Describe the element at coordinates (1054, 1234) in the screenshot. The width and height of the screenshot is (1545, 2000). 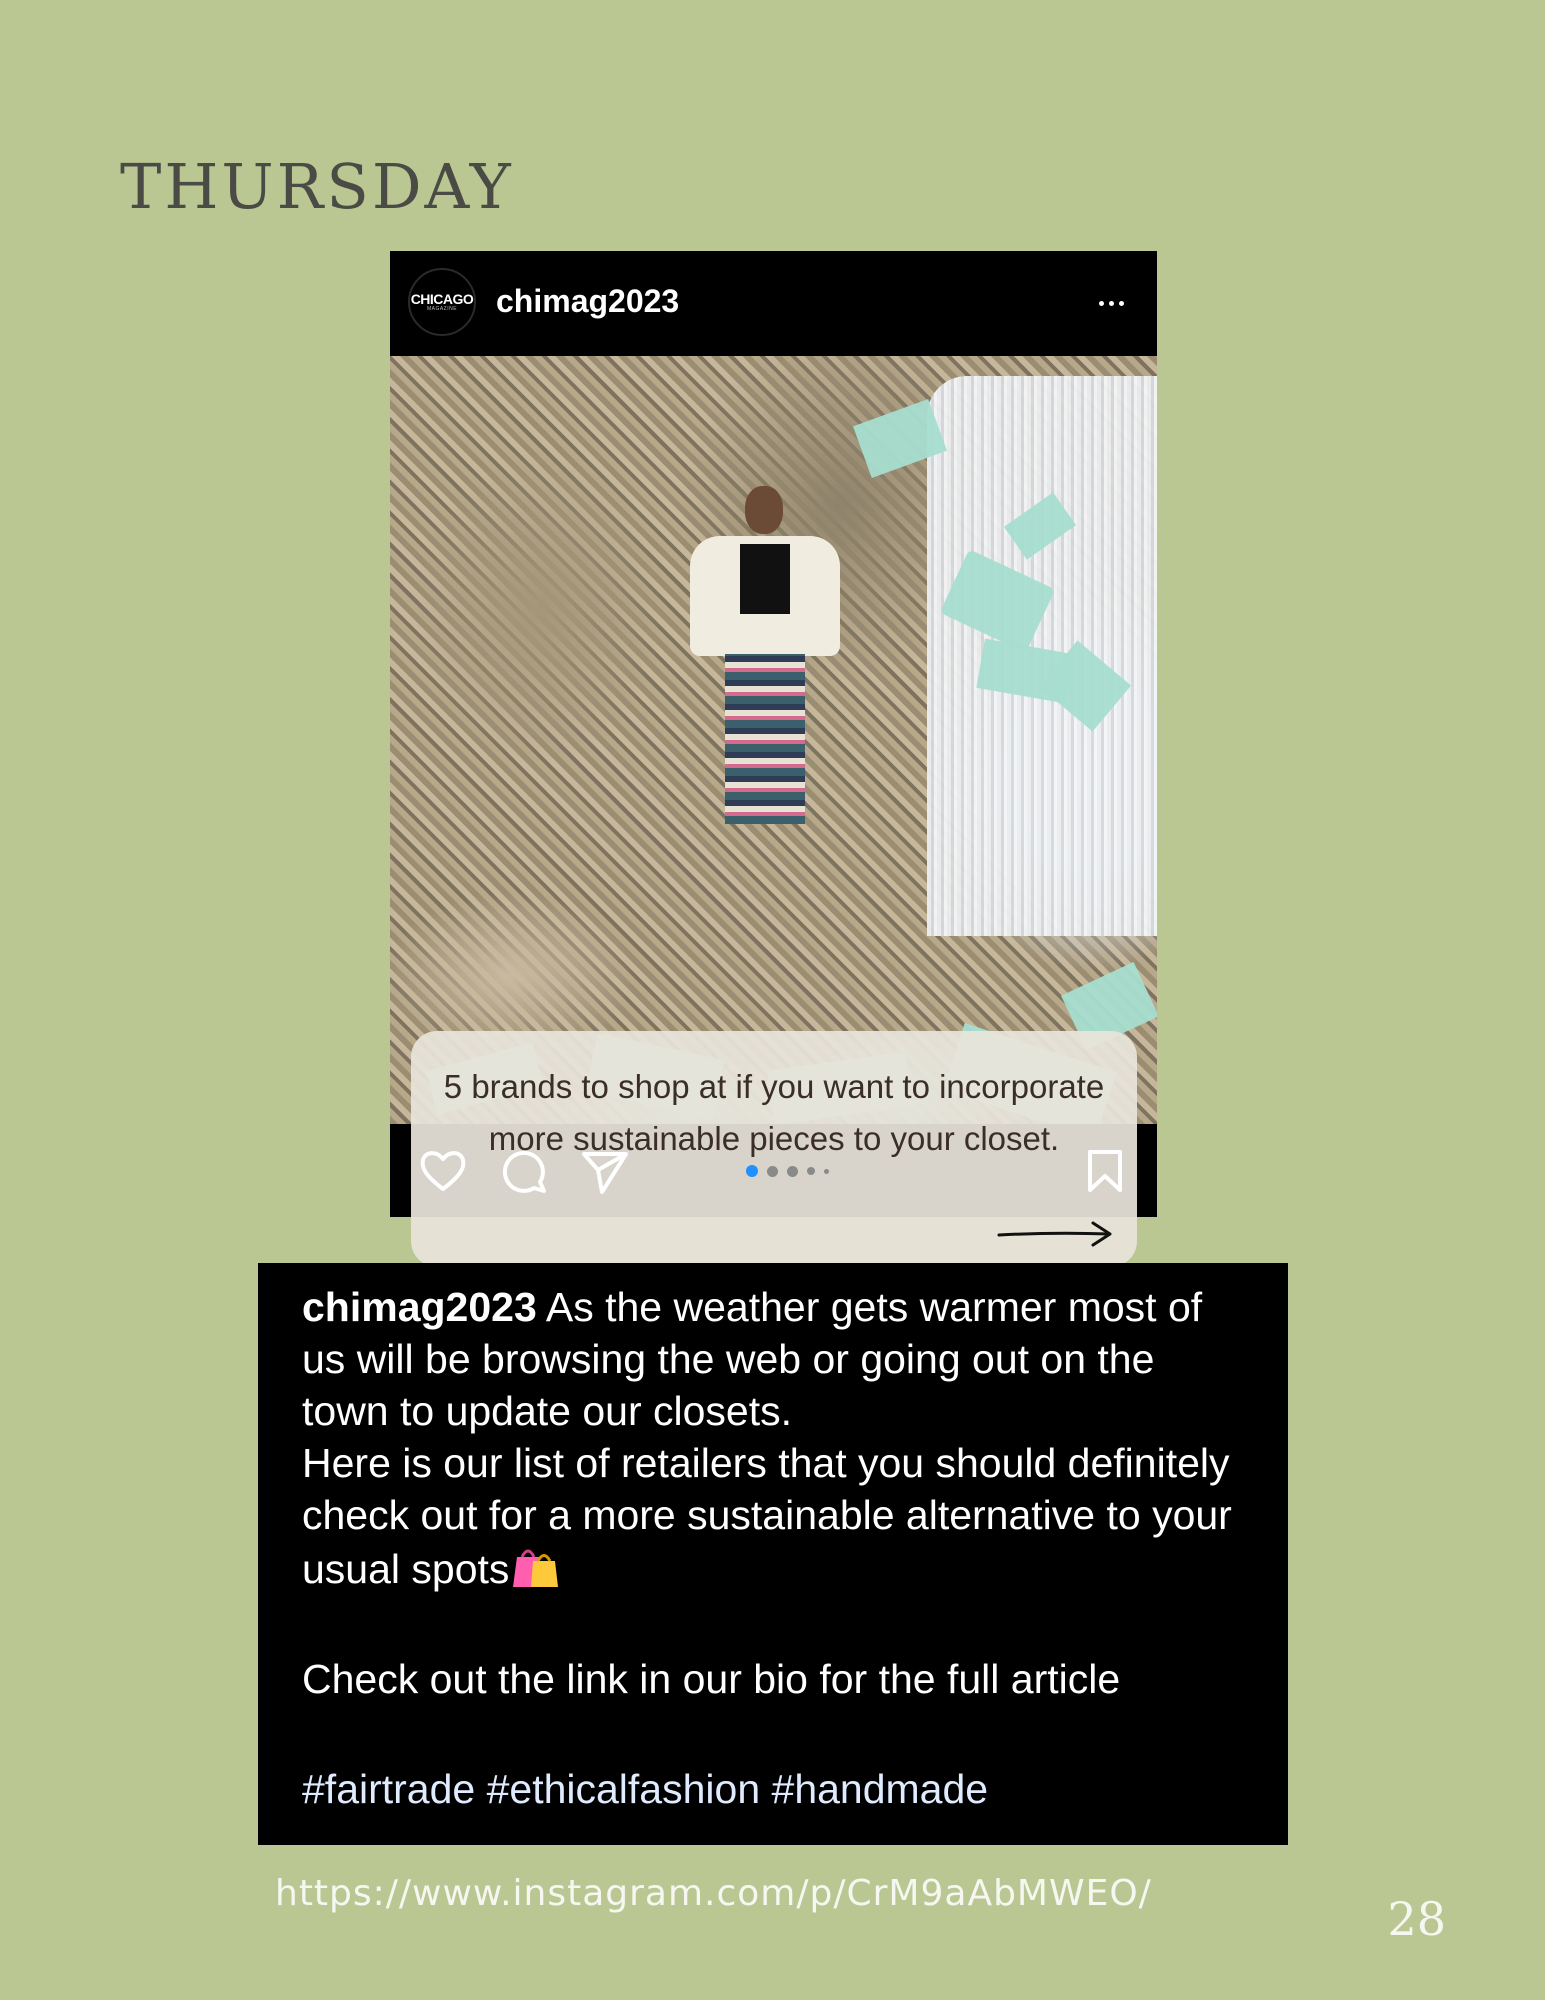
I see `arrow-right-icon` at that location.